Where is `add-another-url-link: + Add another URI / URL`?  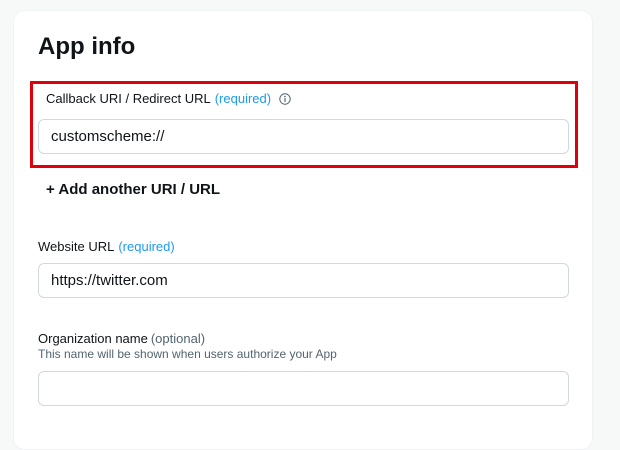 add-another-url-link: + Add another URI / URL is located at coordinates (133, 190).